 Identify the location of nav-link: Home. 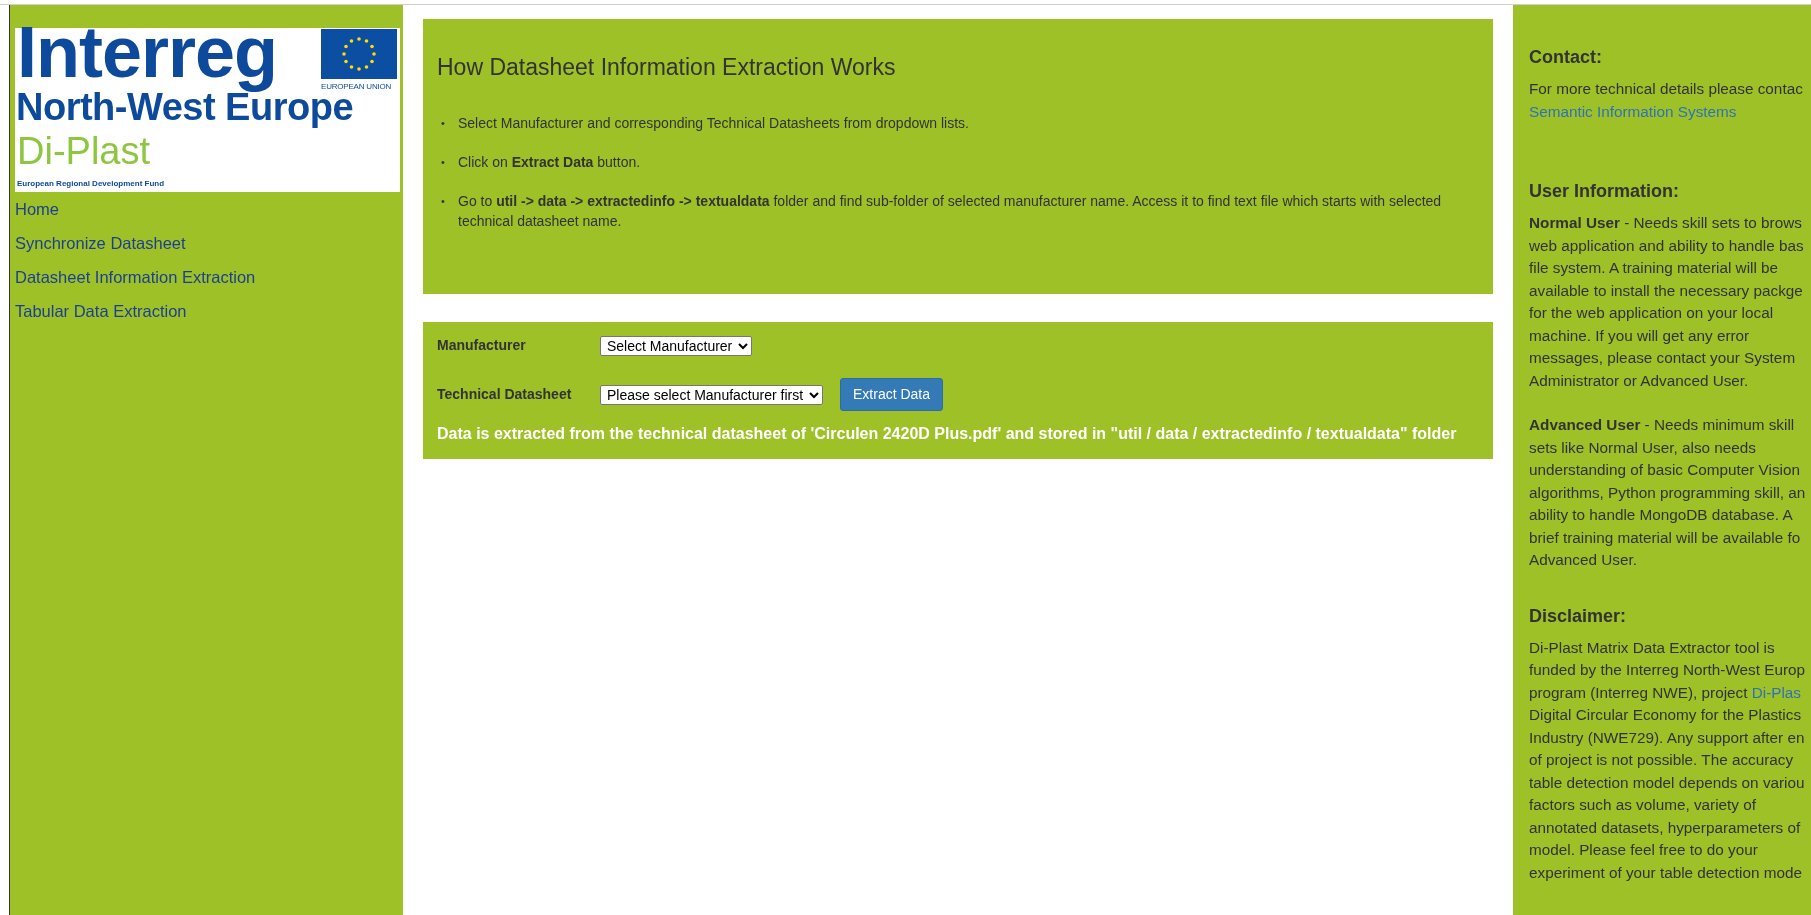
(37, 209).